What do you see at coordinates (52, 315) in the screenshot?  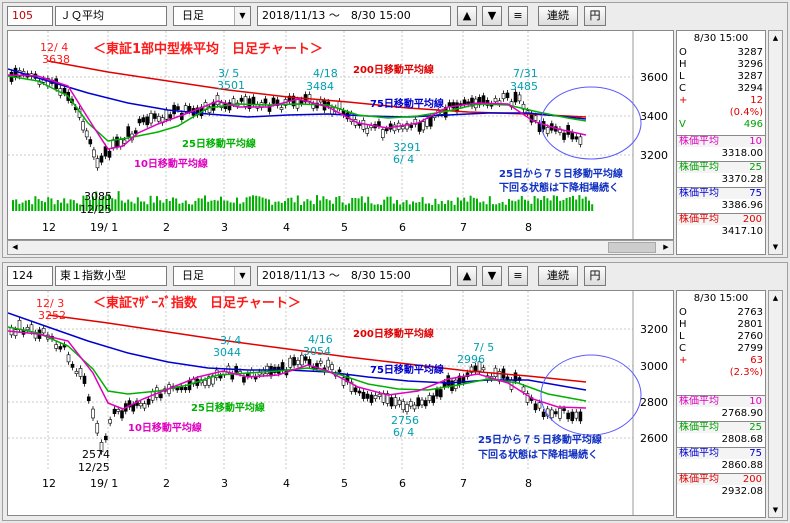 I see `peak-value-label: 3252` at bounding box center [52, 315].